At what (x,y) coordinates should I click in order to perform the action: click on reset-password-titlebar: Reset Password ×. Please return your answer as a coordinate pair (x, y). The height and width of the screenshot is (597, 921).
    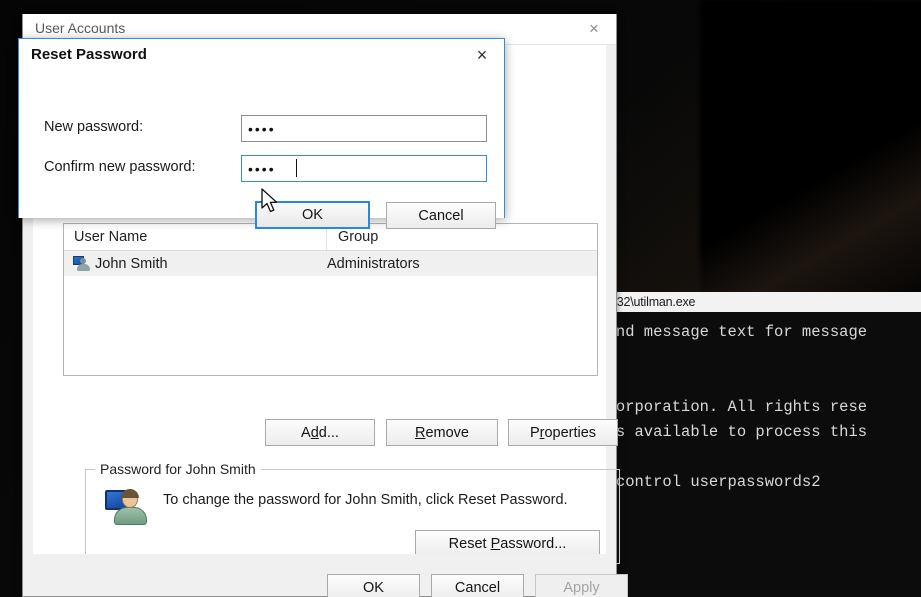
    Looking at the image, I should click on (261, 55).